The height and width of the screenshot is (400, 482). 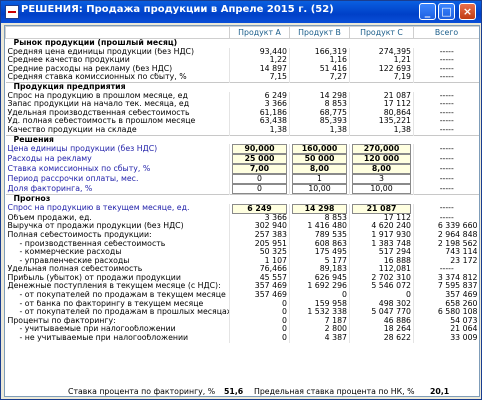 What do you see at coordinates (440, 391) in the screenshot?
I see `nk-rate-value: 20,1` at bounding box center [440, 391].